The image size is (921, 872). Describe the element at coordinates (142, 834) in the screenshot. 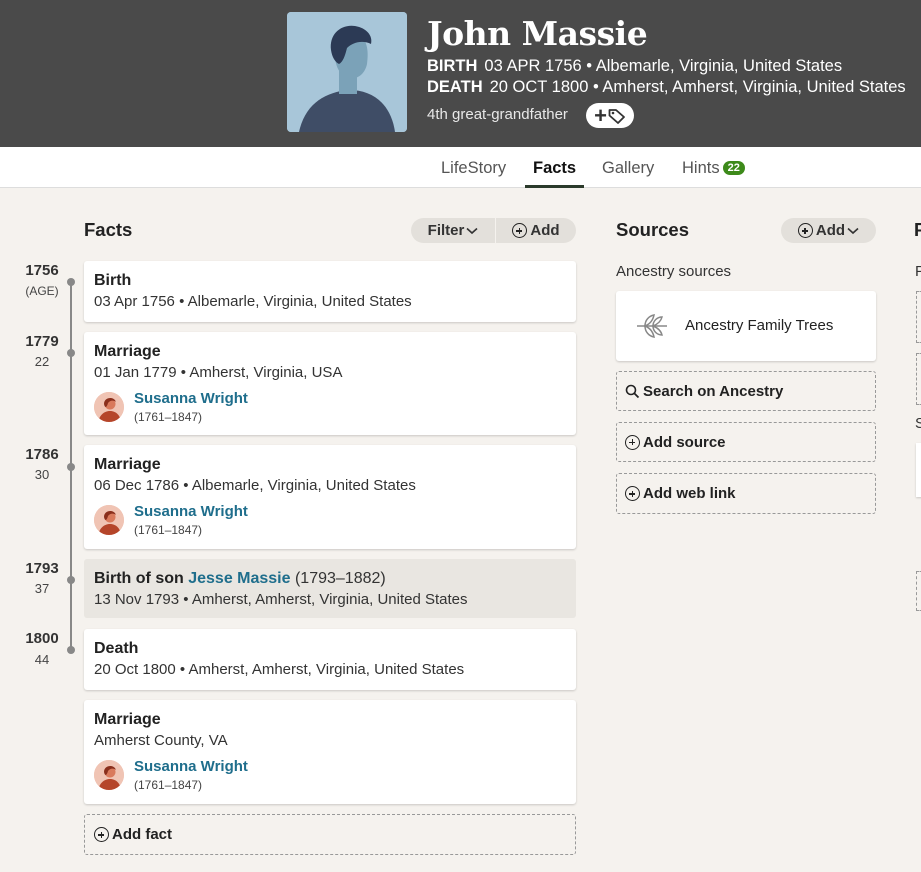

I see `add-fact-label: Add fact` at that location.